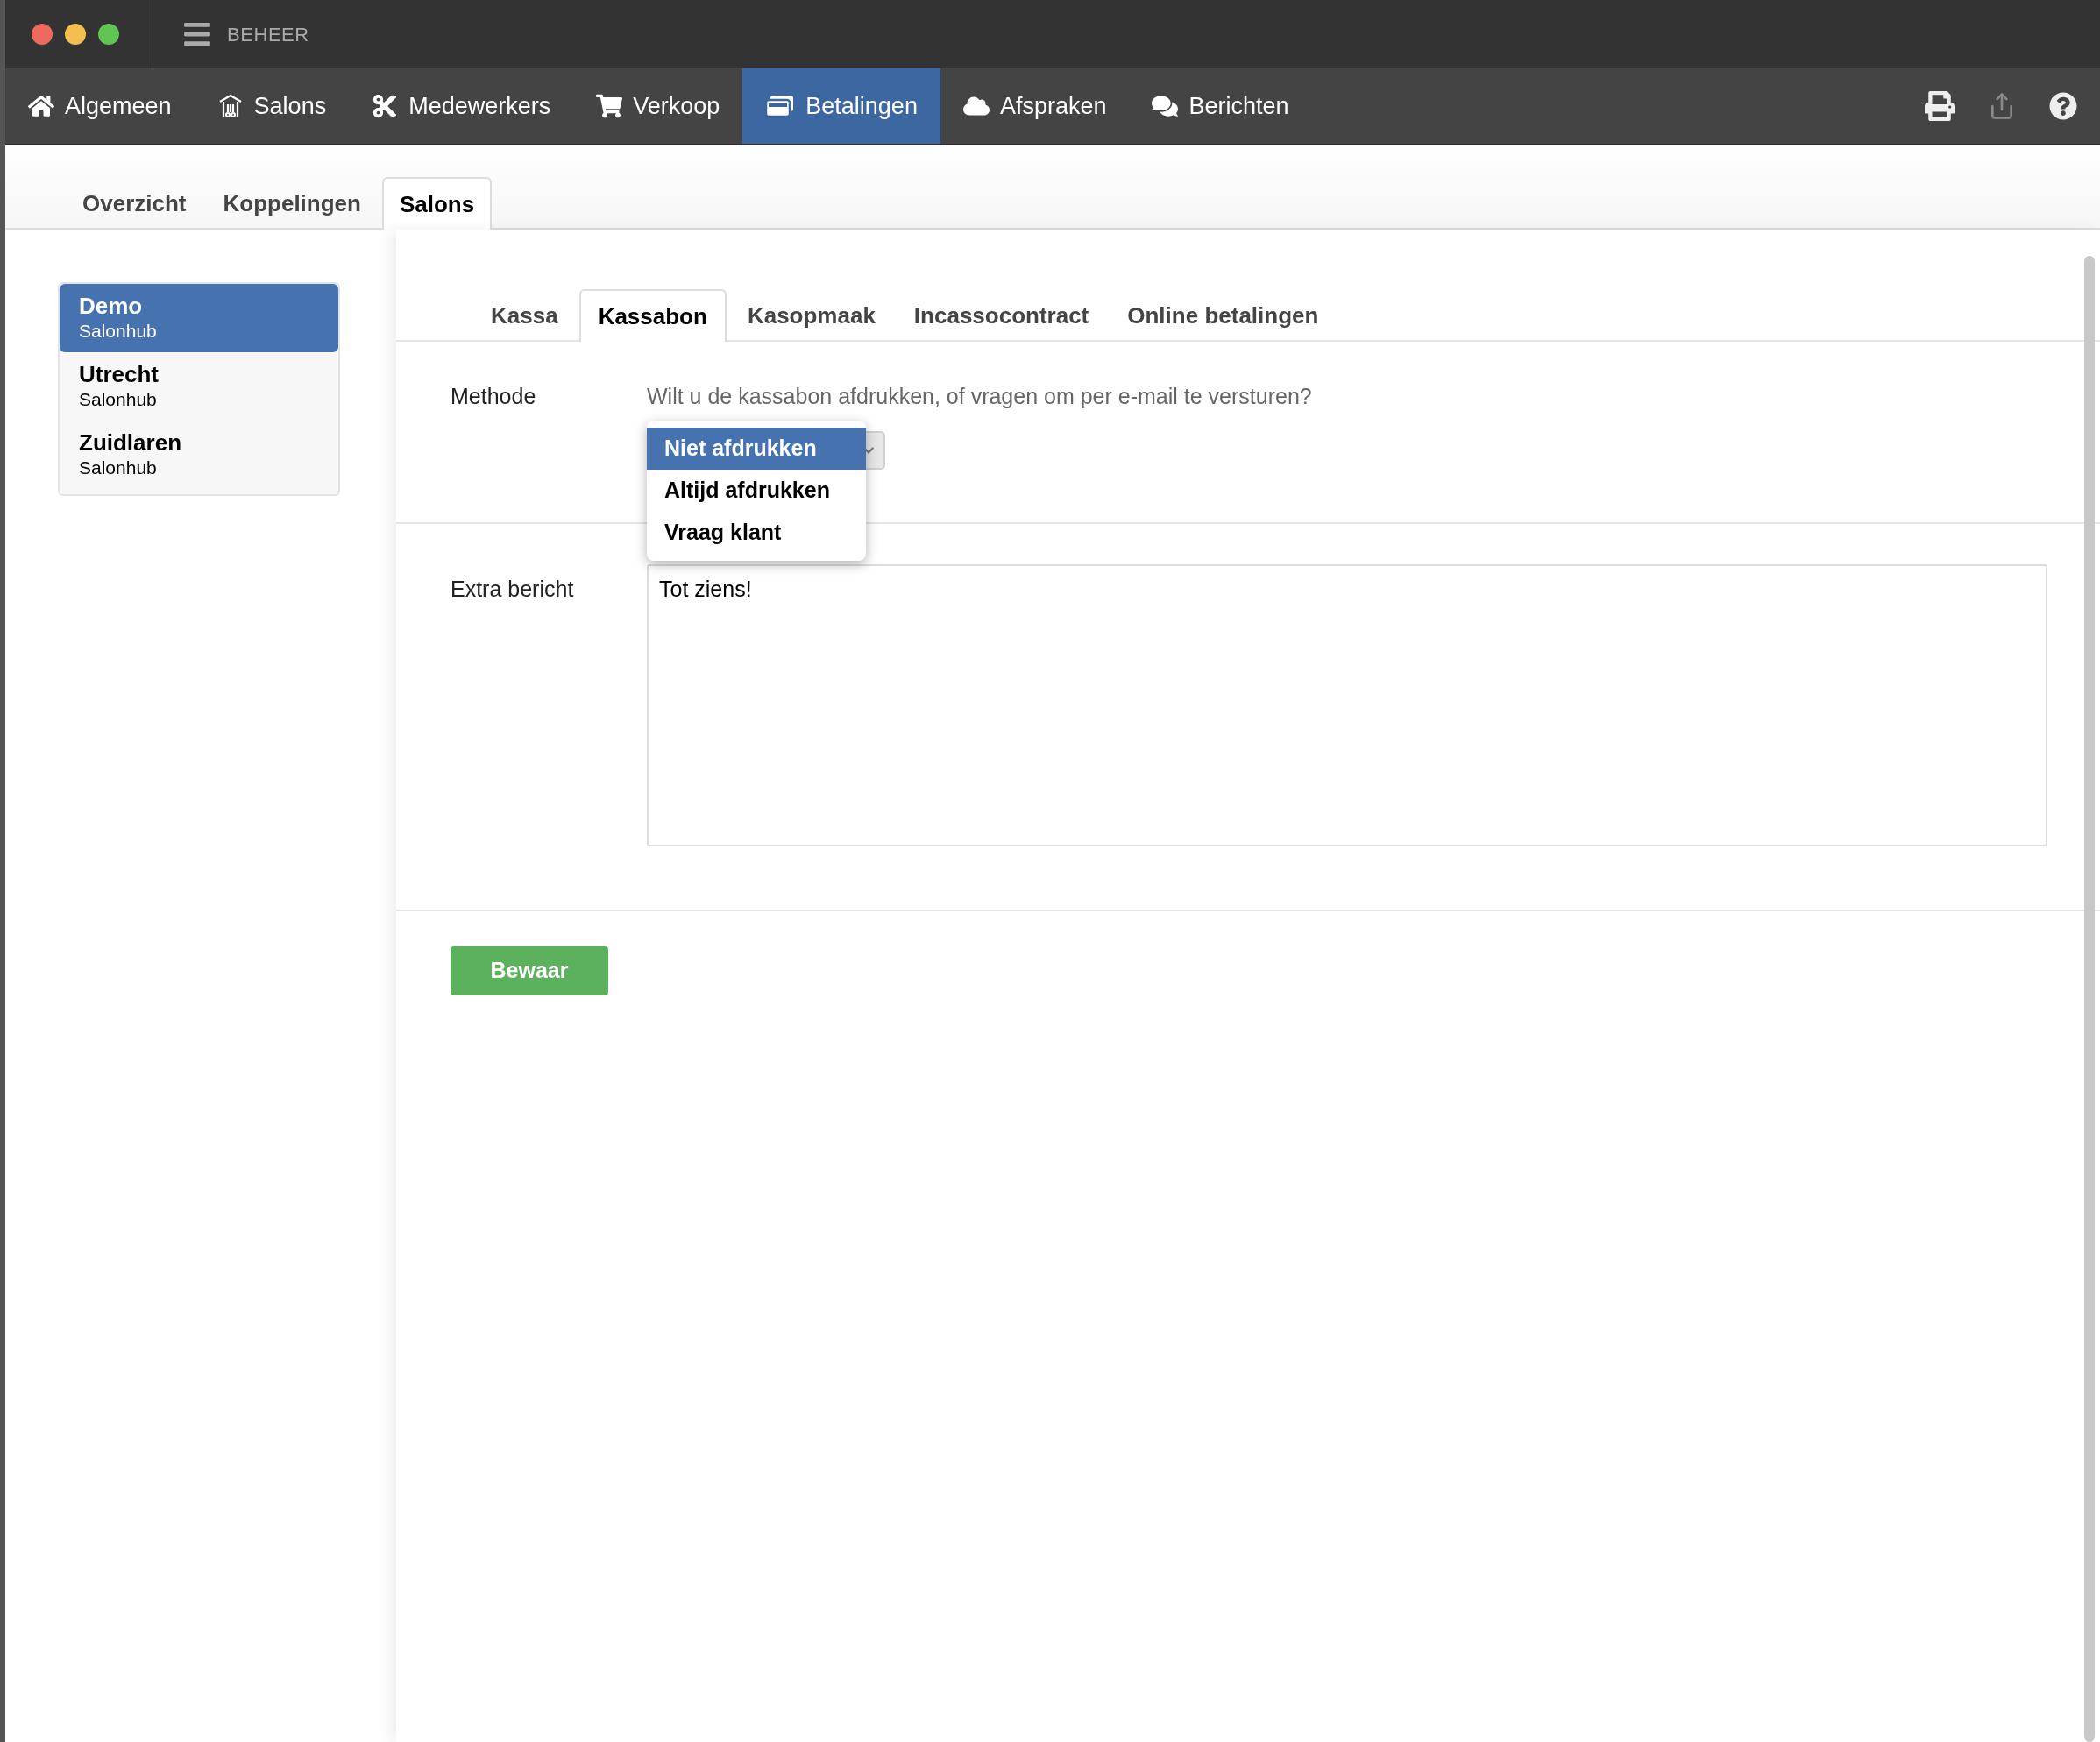 The height and width of the screenshot is (1742, 2100). Describe the element at coordinates (2089, 999) in the screenshot. I see `scrollbar-thumb` at that location.